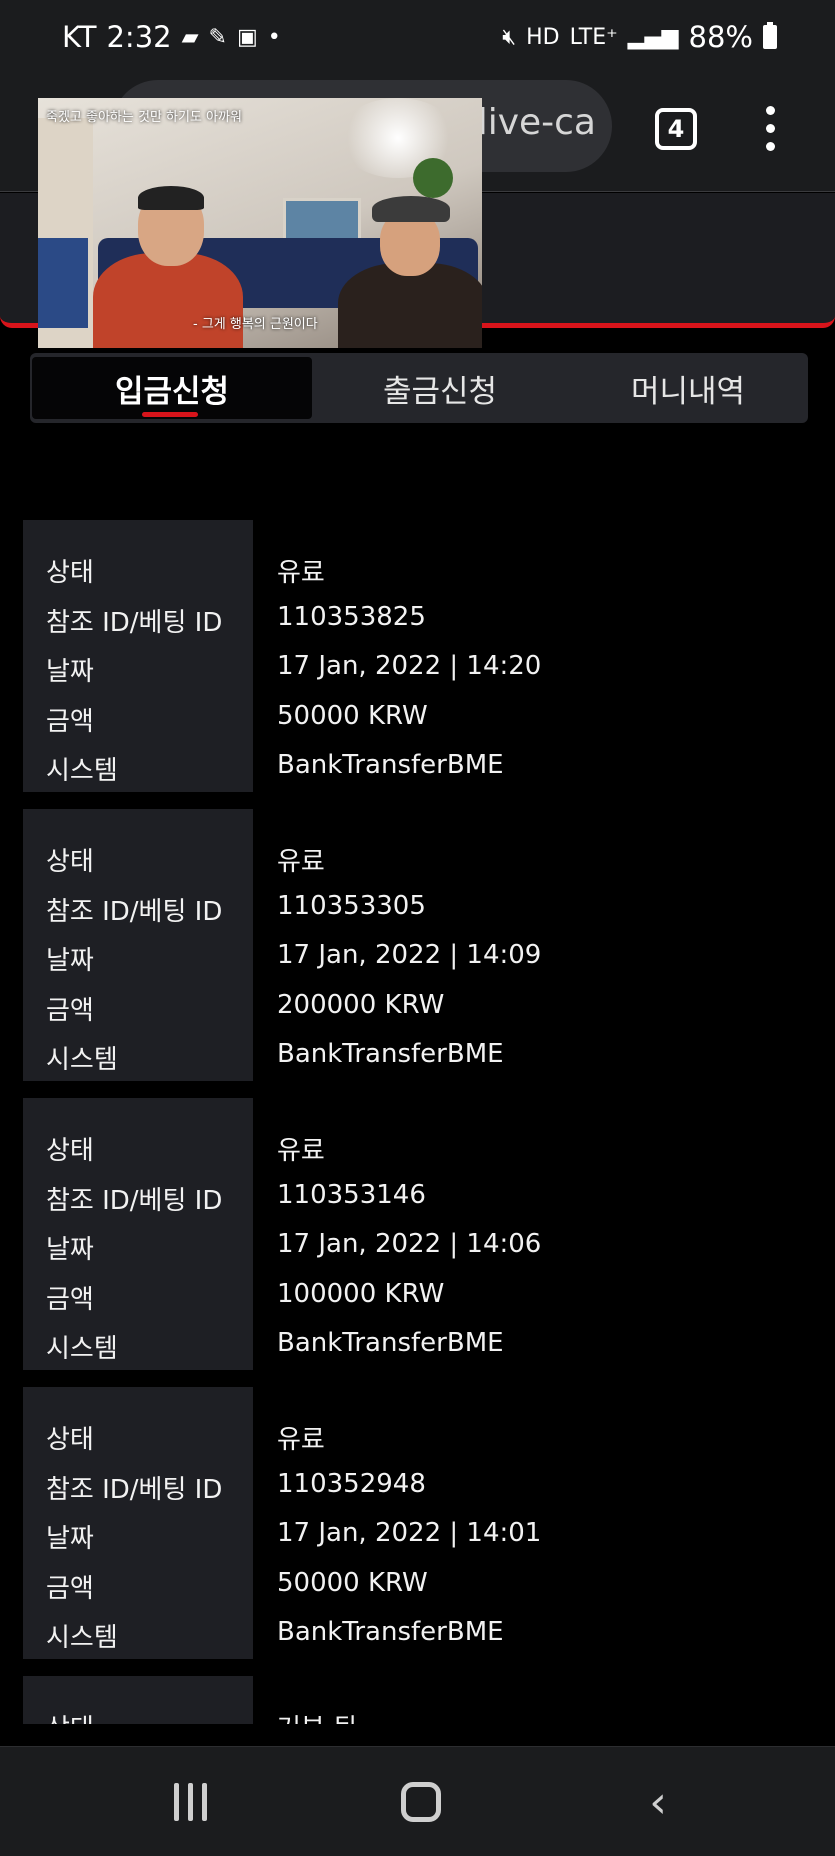 The width and height of the screenshot is (835, 1856). I want to click on amount-value: 100000 KRW, so click(361, 1294).